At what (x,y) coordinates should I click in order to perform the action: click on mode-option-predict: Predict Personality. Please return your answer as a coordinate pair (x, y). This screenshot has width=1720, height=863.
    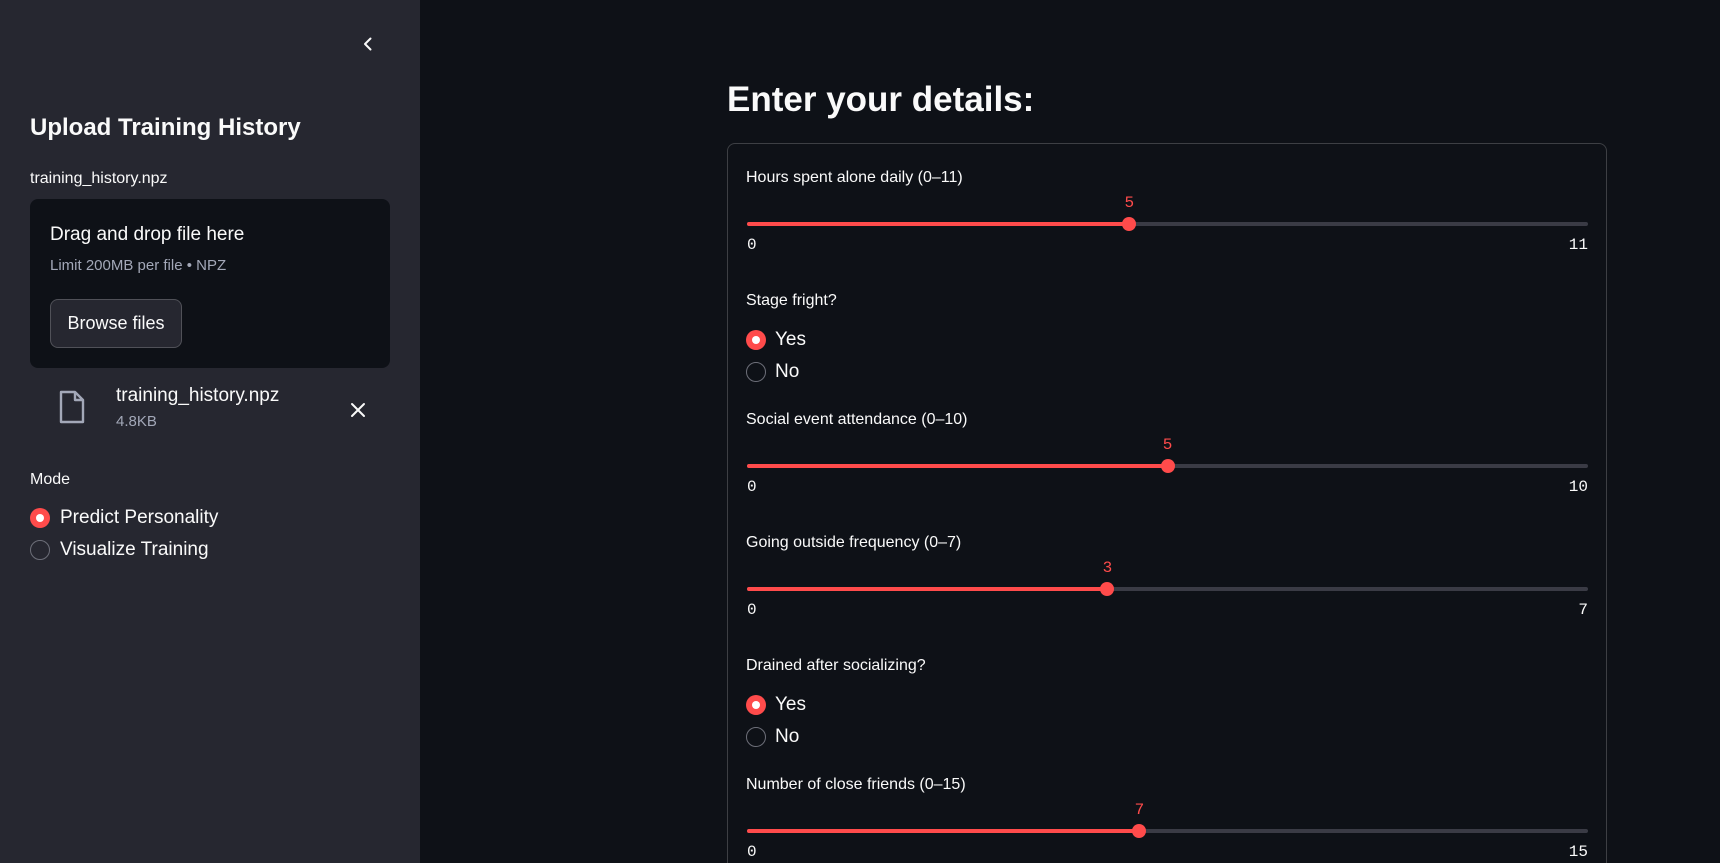
    Looking at the image, I should click on (124, 518).